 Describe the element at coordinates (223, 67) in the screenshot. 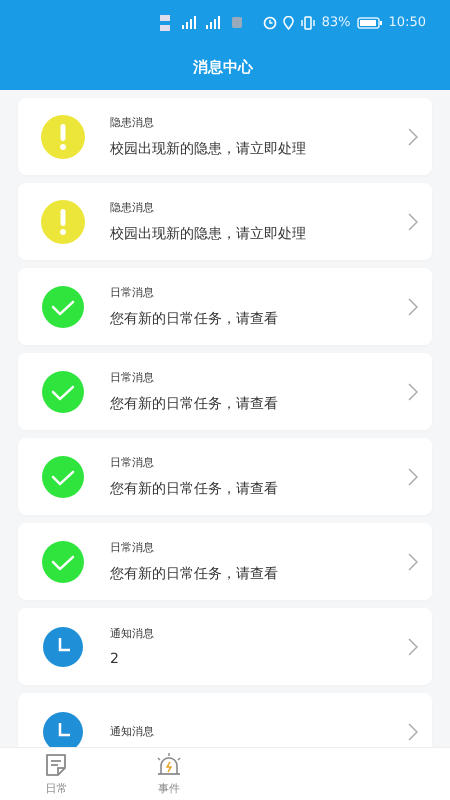

I see `page-title: 消息中心` at that location.